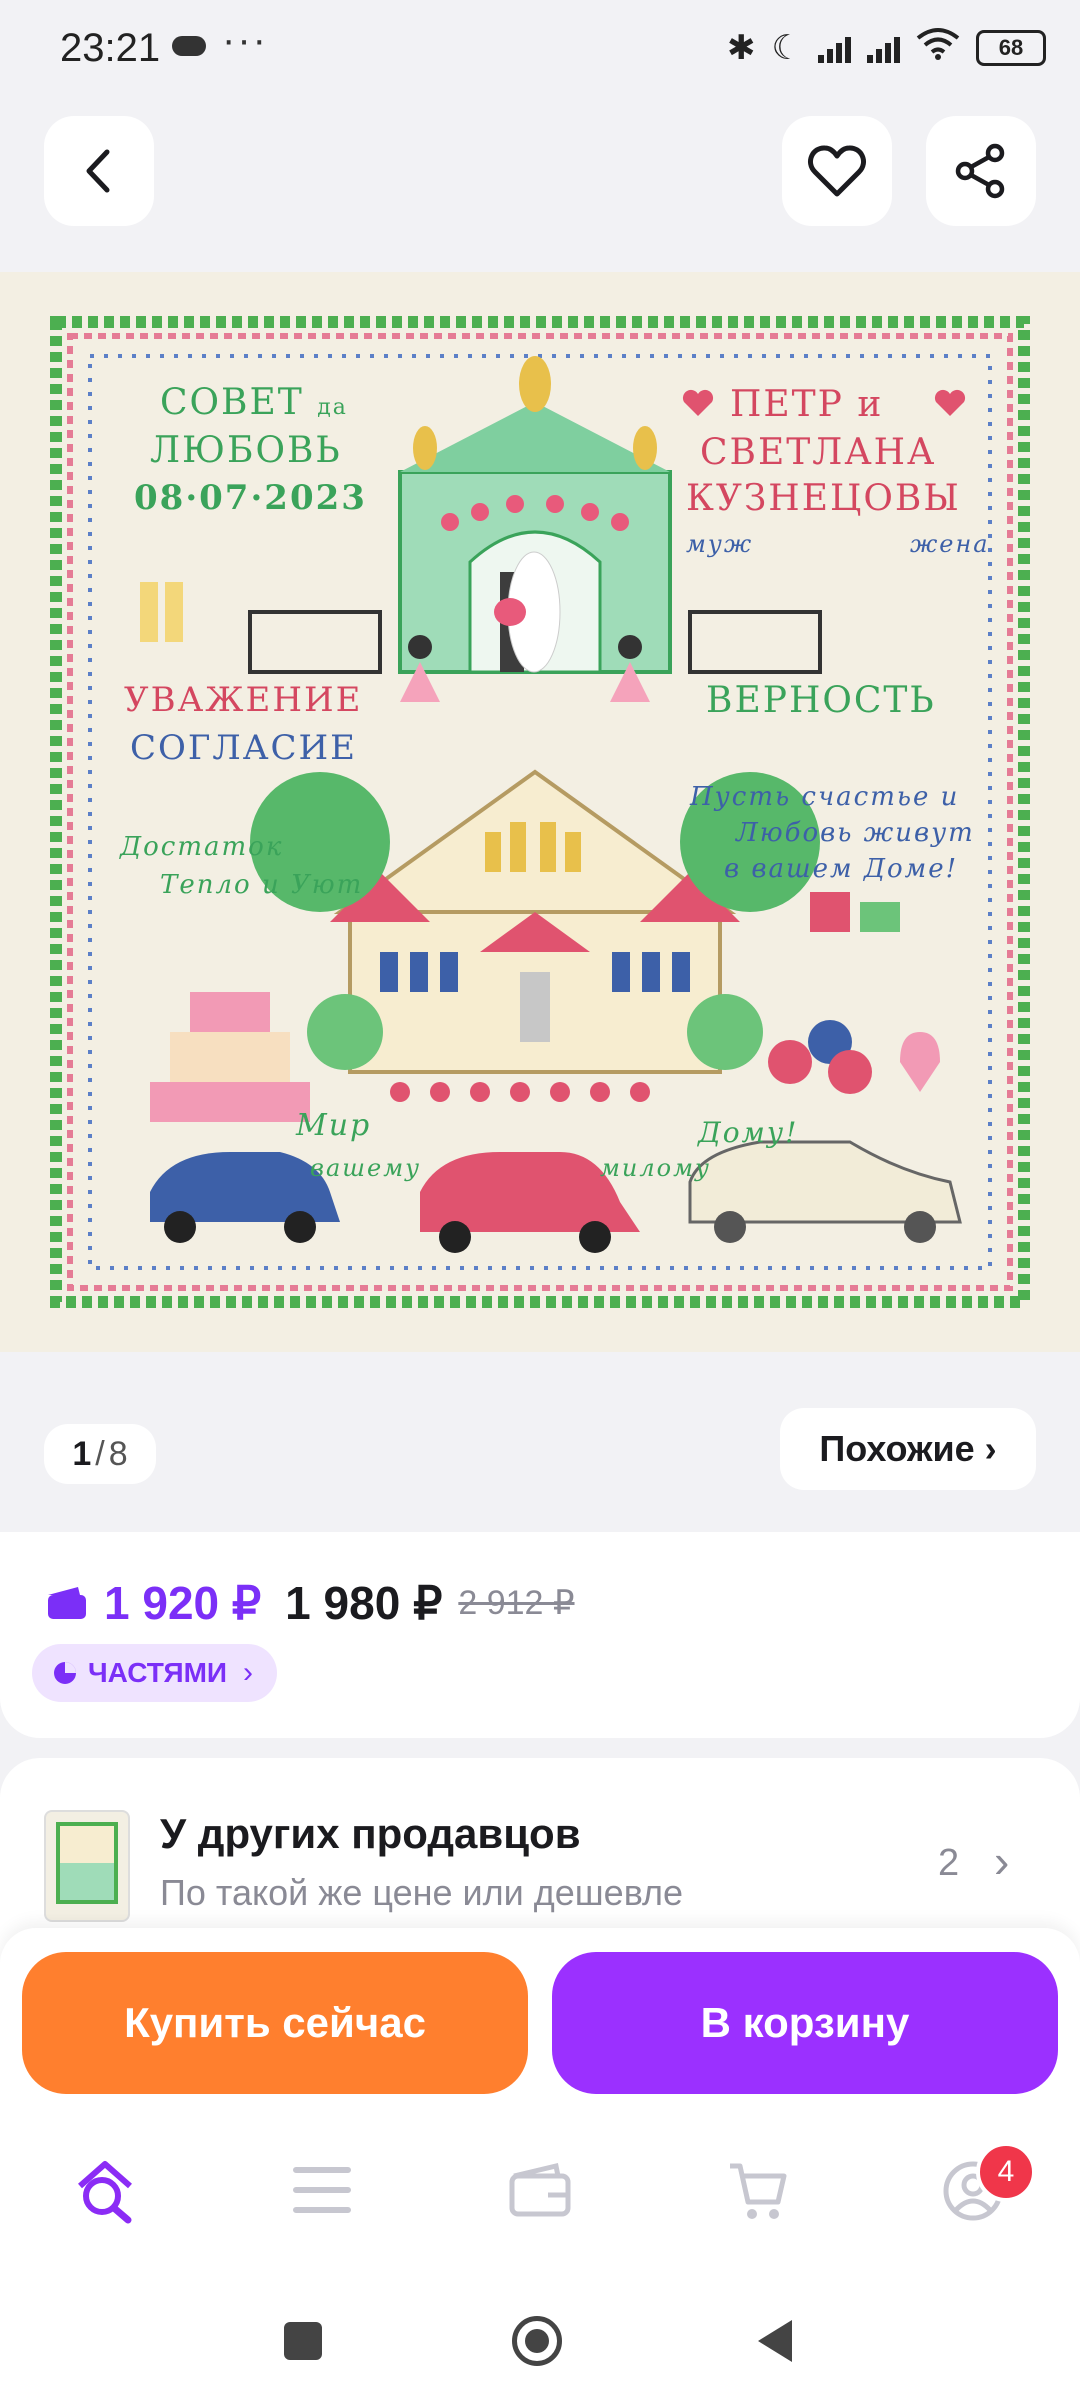  Describe the element at coordinates (110, 48) in the screenshot. I see `status-time: 23:21` at that location.